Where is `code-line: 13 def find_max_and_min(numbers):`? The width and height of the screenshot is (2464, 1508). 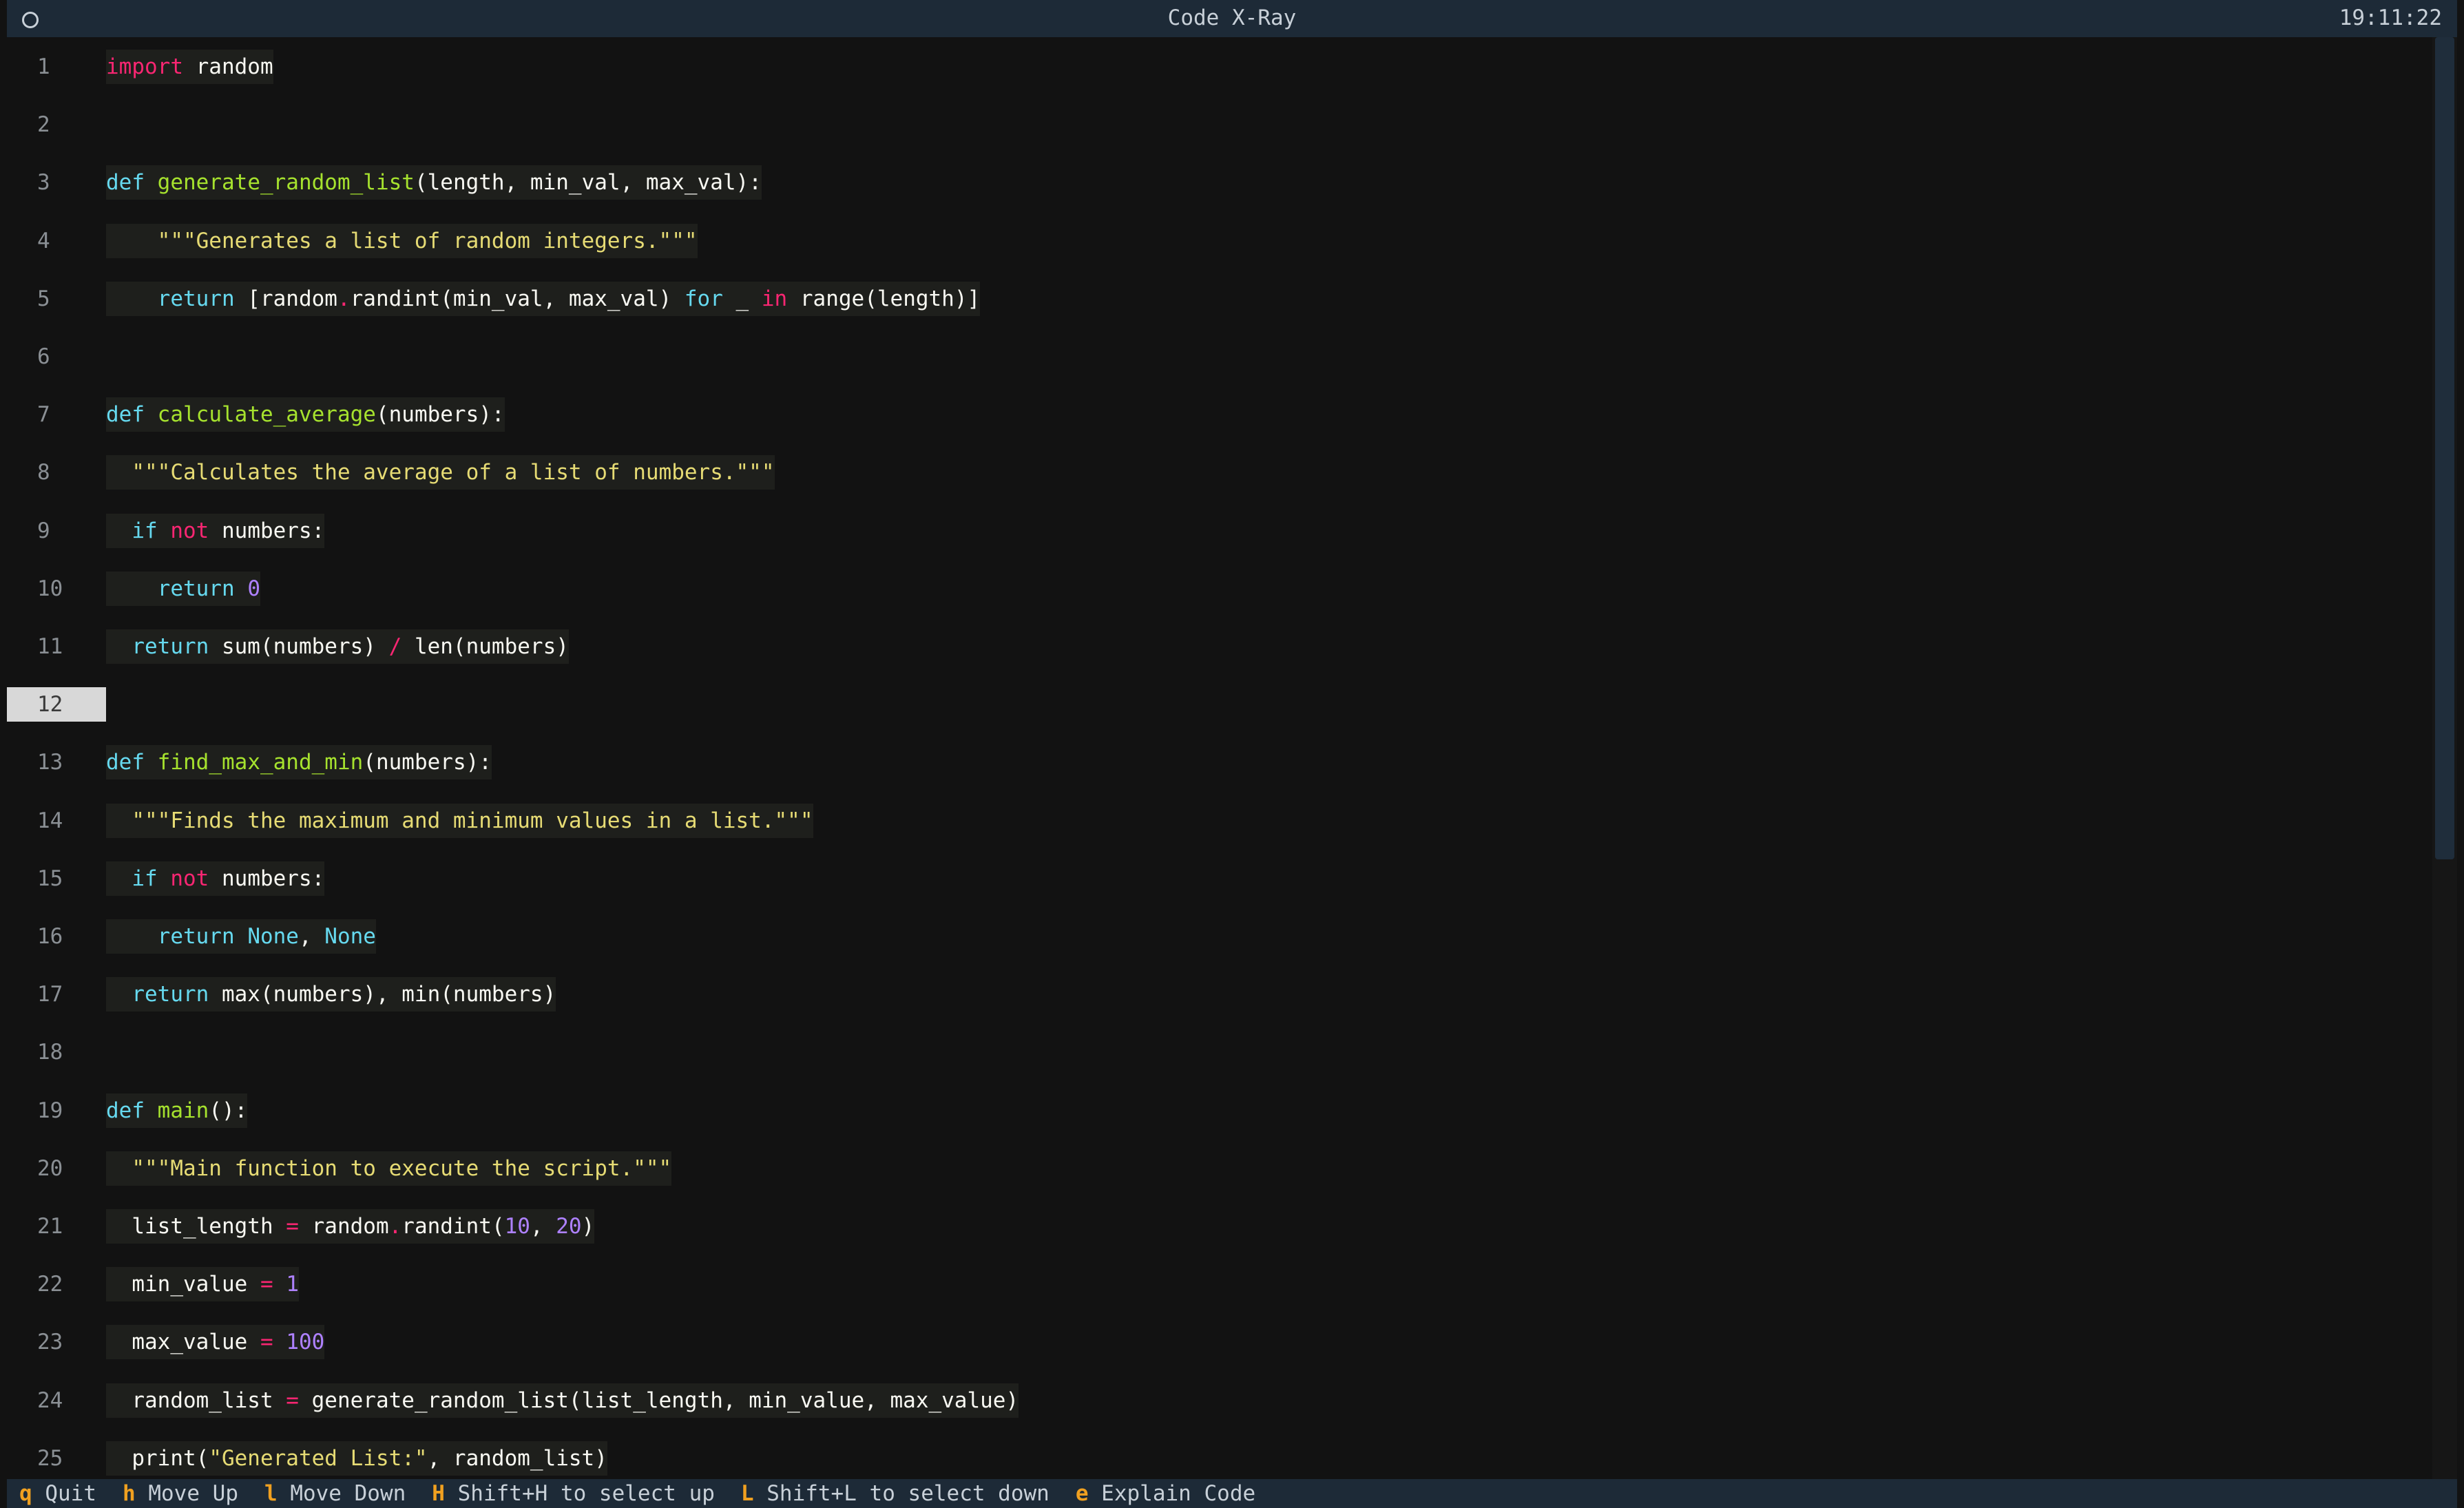 code-line: 13 def find_max_and_min(numbers): is located at coordinates (1219, 762).